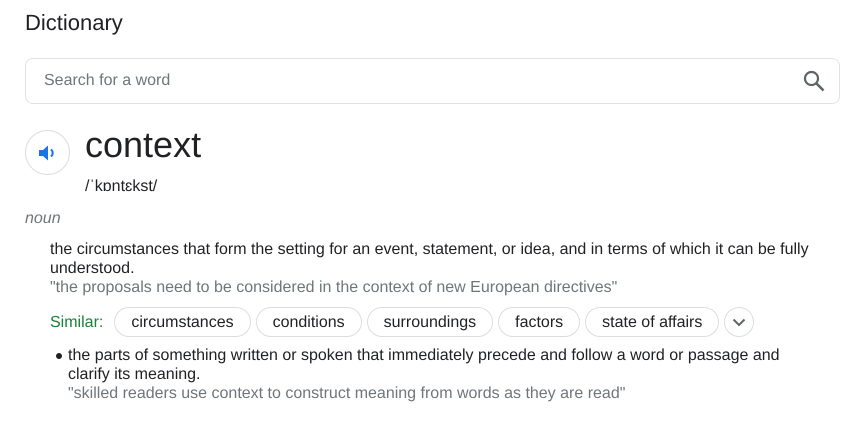 This screenshot has height=440, width=856. Describe the element at coordinates (43, 219) in the screenshot. I see `part-of-speech: noun` at that location.